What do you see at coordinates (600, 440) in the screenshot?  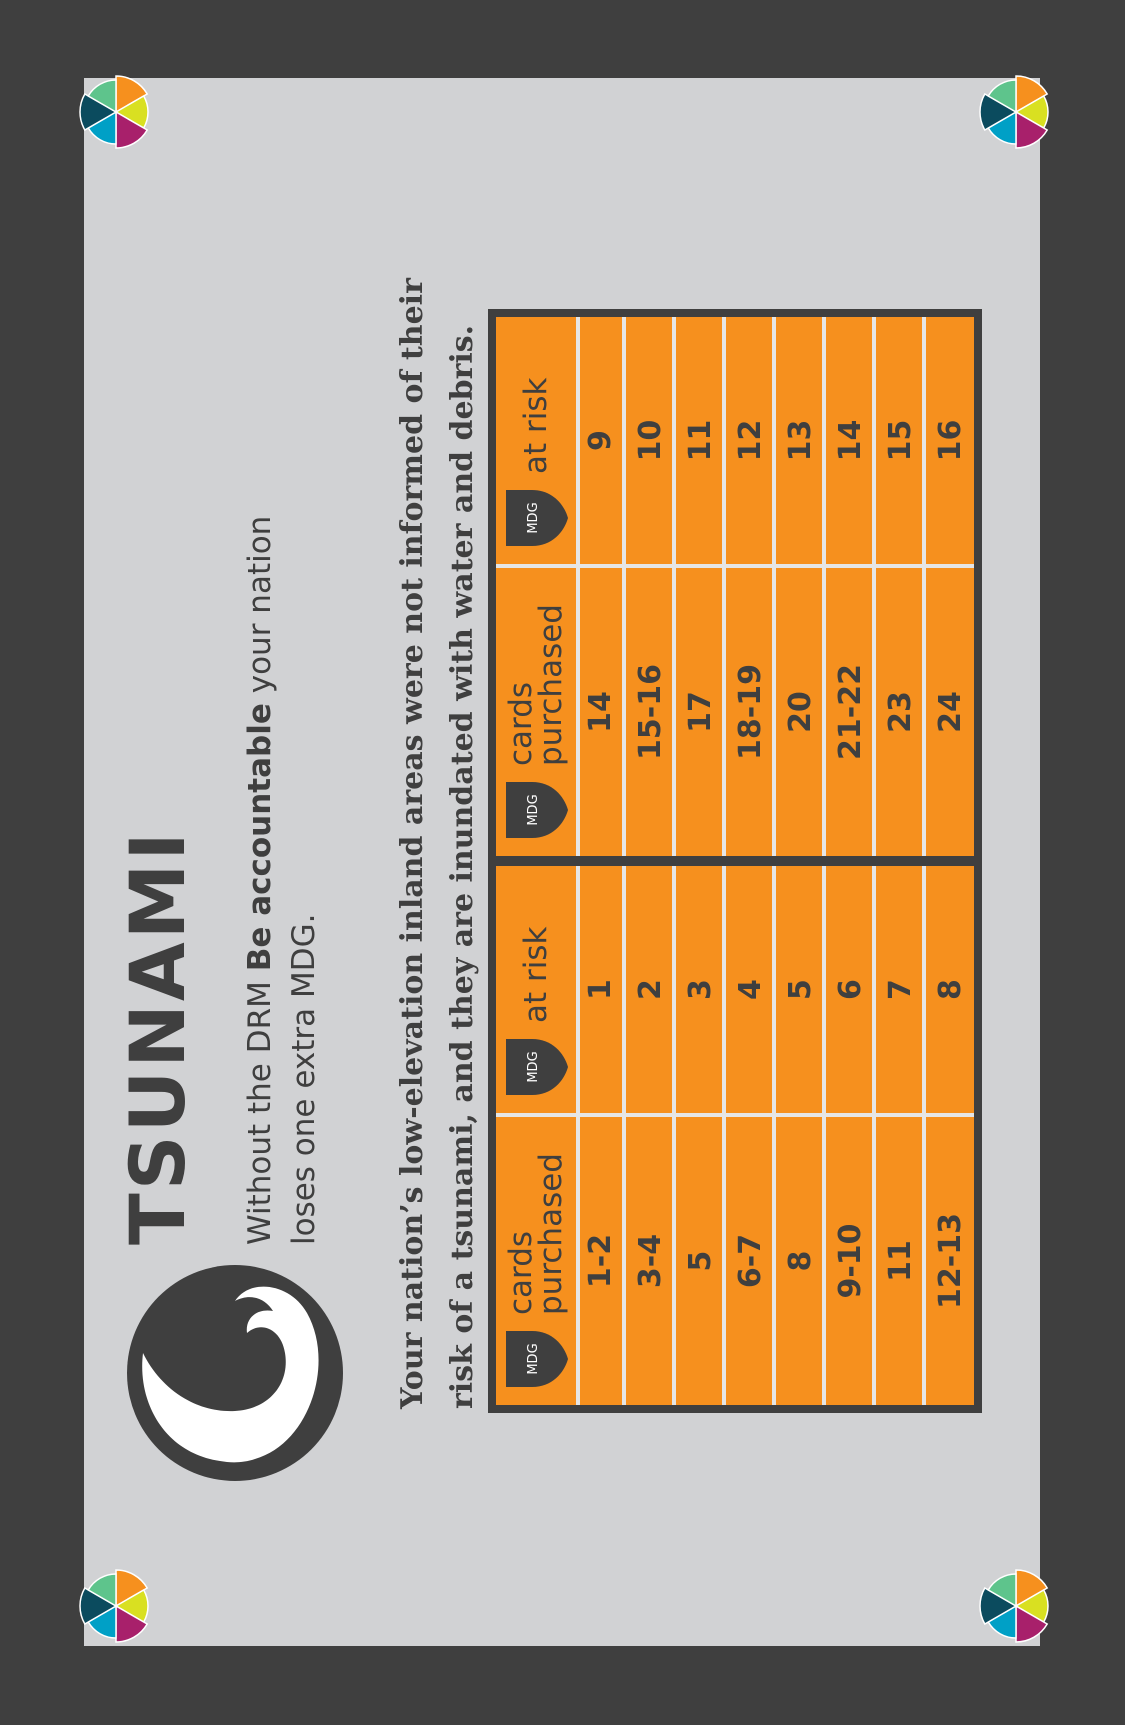 I see `at-risk-cell: 9` at bounding box center [600, 440].